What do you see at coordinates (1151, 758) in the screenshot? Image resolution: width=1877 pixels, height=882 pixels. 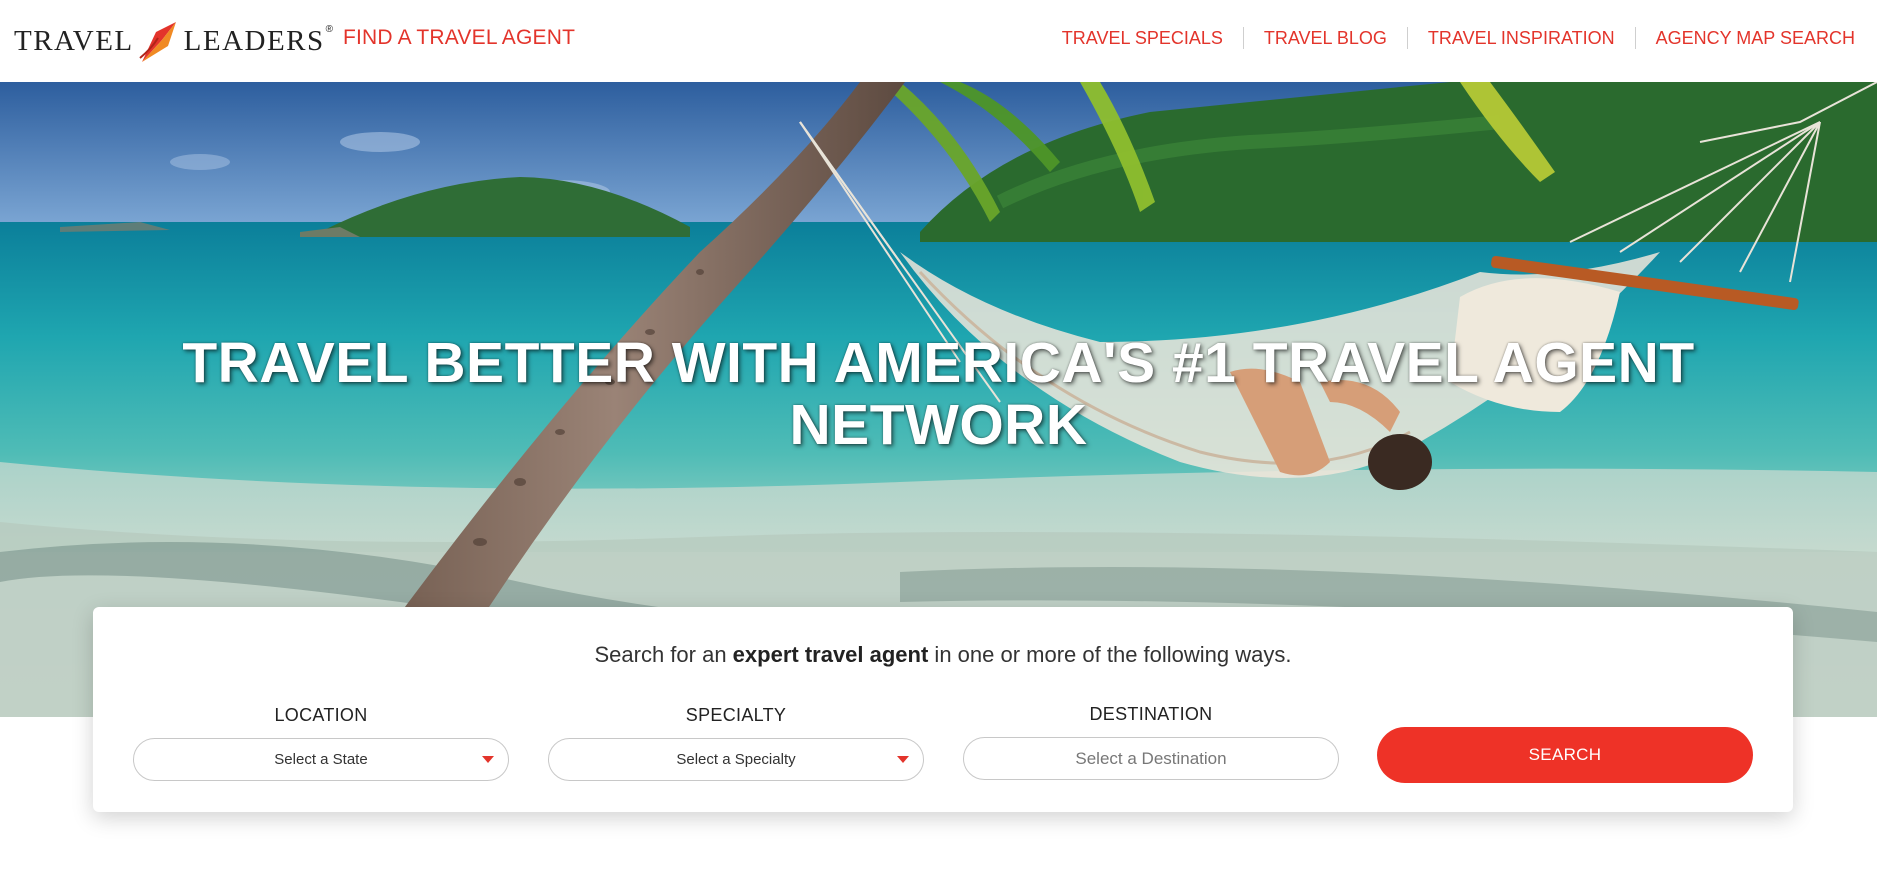 I see `destination-input` at bounding box center [1151, 758].